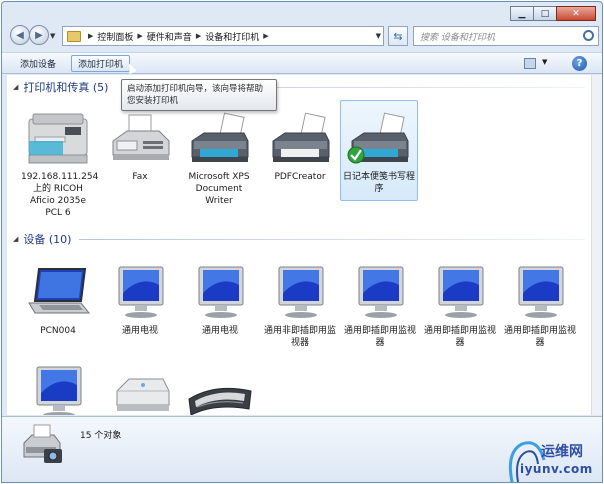 The image size is (604, 484). Describe the element at coordinates (66, 87) in the screenshot. I see `group-title: 打印机和传真 (5)` at that location.